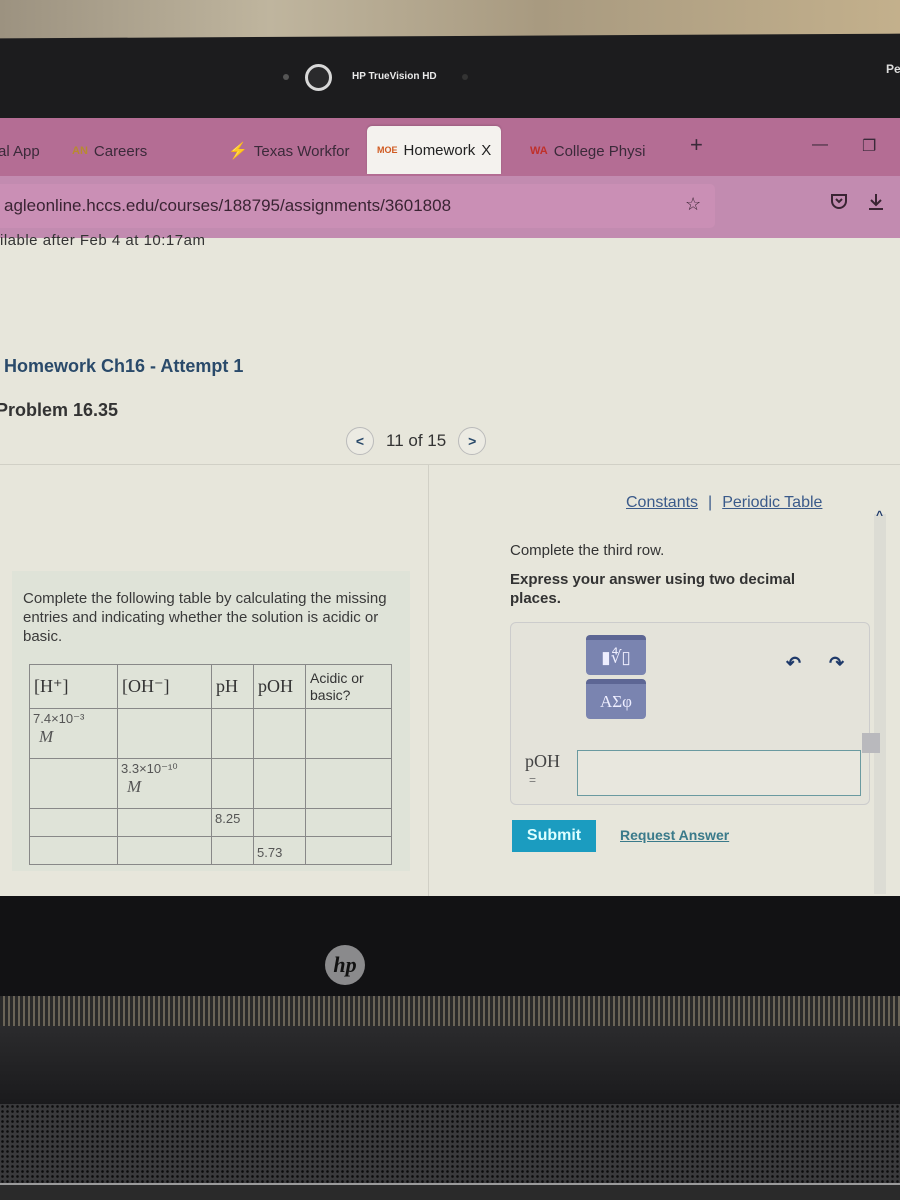  What do you see at coordinates (120, 151) in the screenshot?
I see `tab-label: Careers` at bounding box center [120, 151].